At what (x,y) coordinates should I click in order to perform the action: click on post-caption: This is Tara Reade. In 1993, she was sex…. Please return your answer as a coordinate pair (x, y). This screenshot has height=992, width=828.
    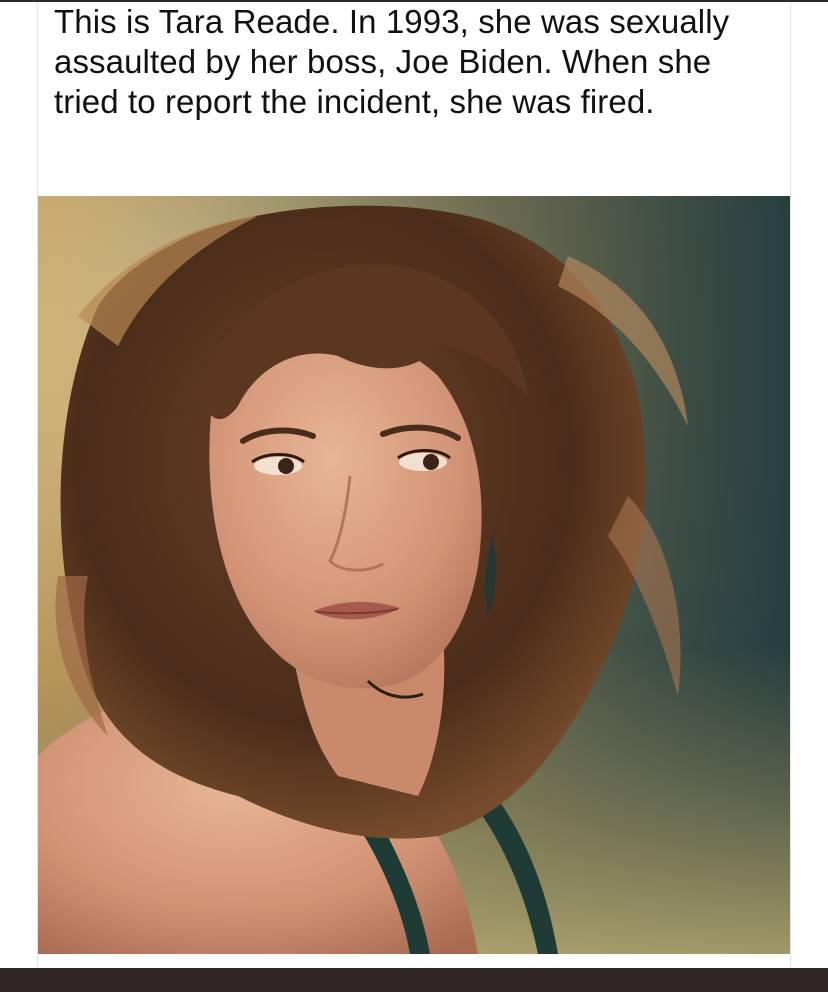
    Looking at the image, I should click on (392, 61).